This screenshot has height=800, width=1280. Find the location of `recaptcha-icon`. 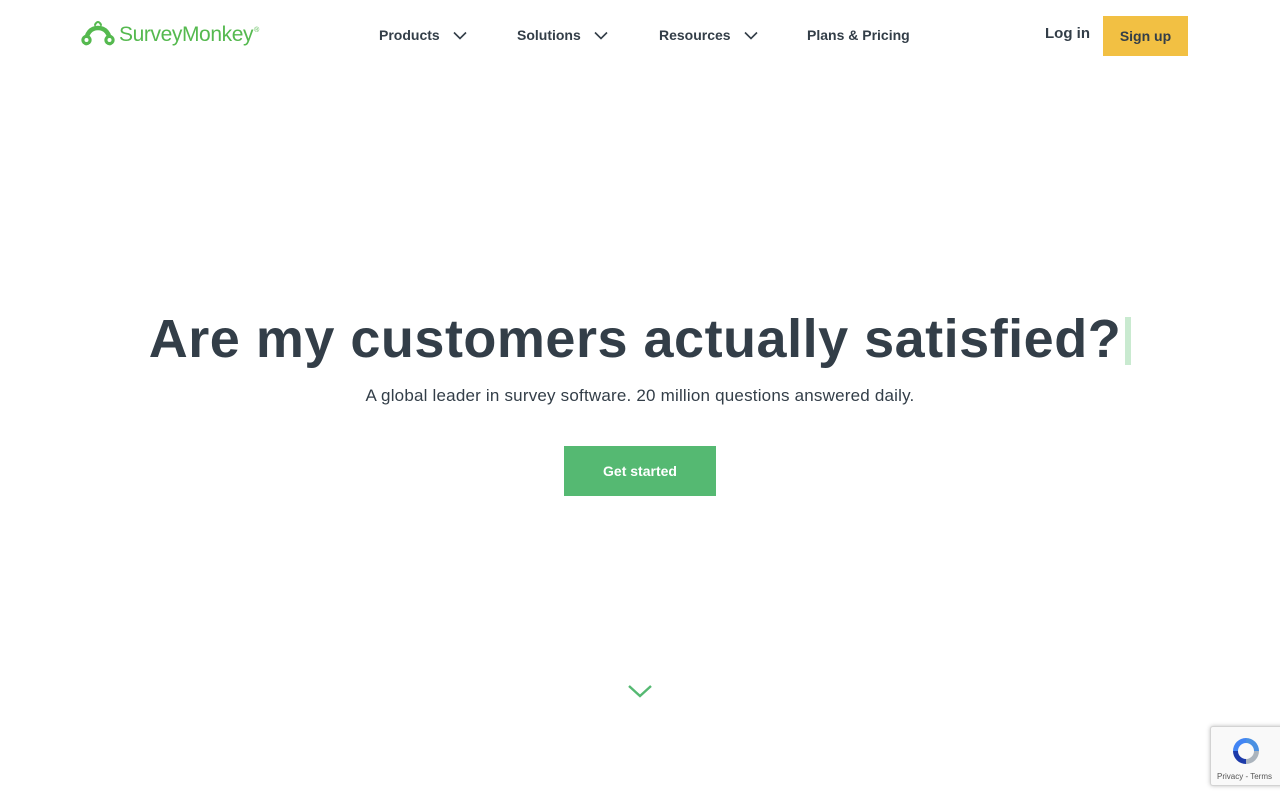

recaptcha-icon is located at coordinates (1246, 751).